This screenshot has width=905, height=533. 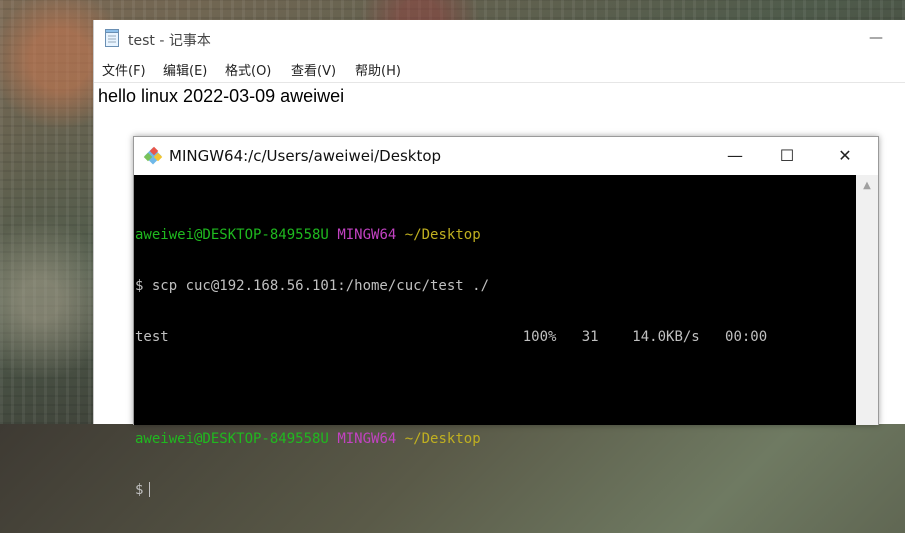 What do you see at coordinates (150, 489) in the screenshot?
I see `text-cursor` at bounding box center [150, 489].